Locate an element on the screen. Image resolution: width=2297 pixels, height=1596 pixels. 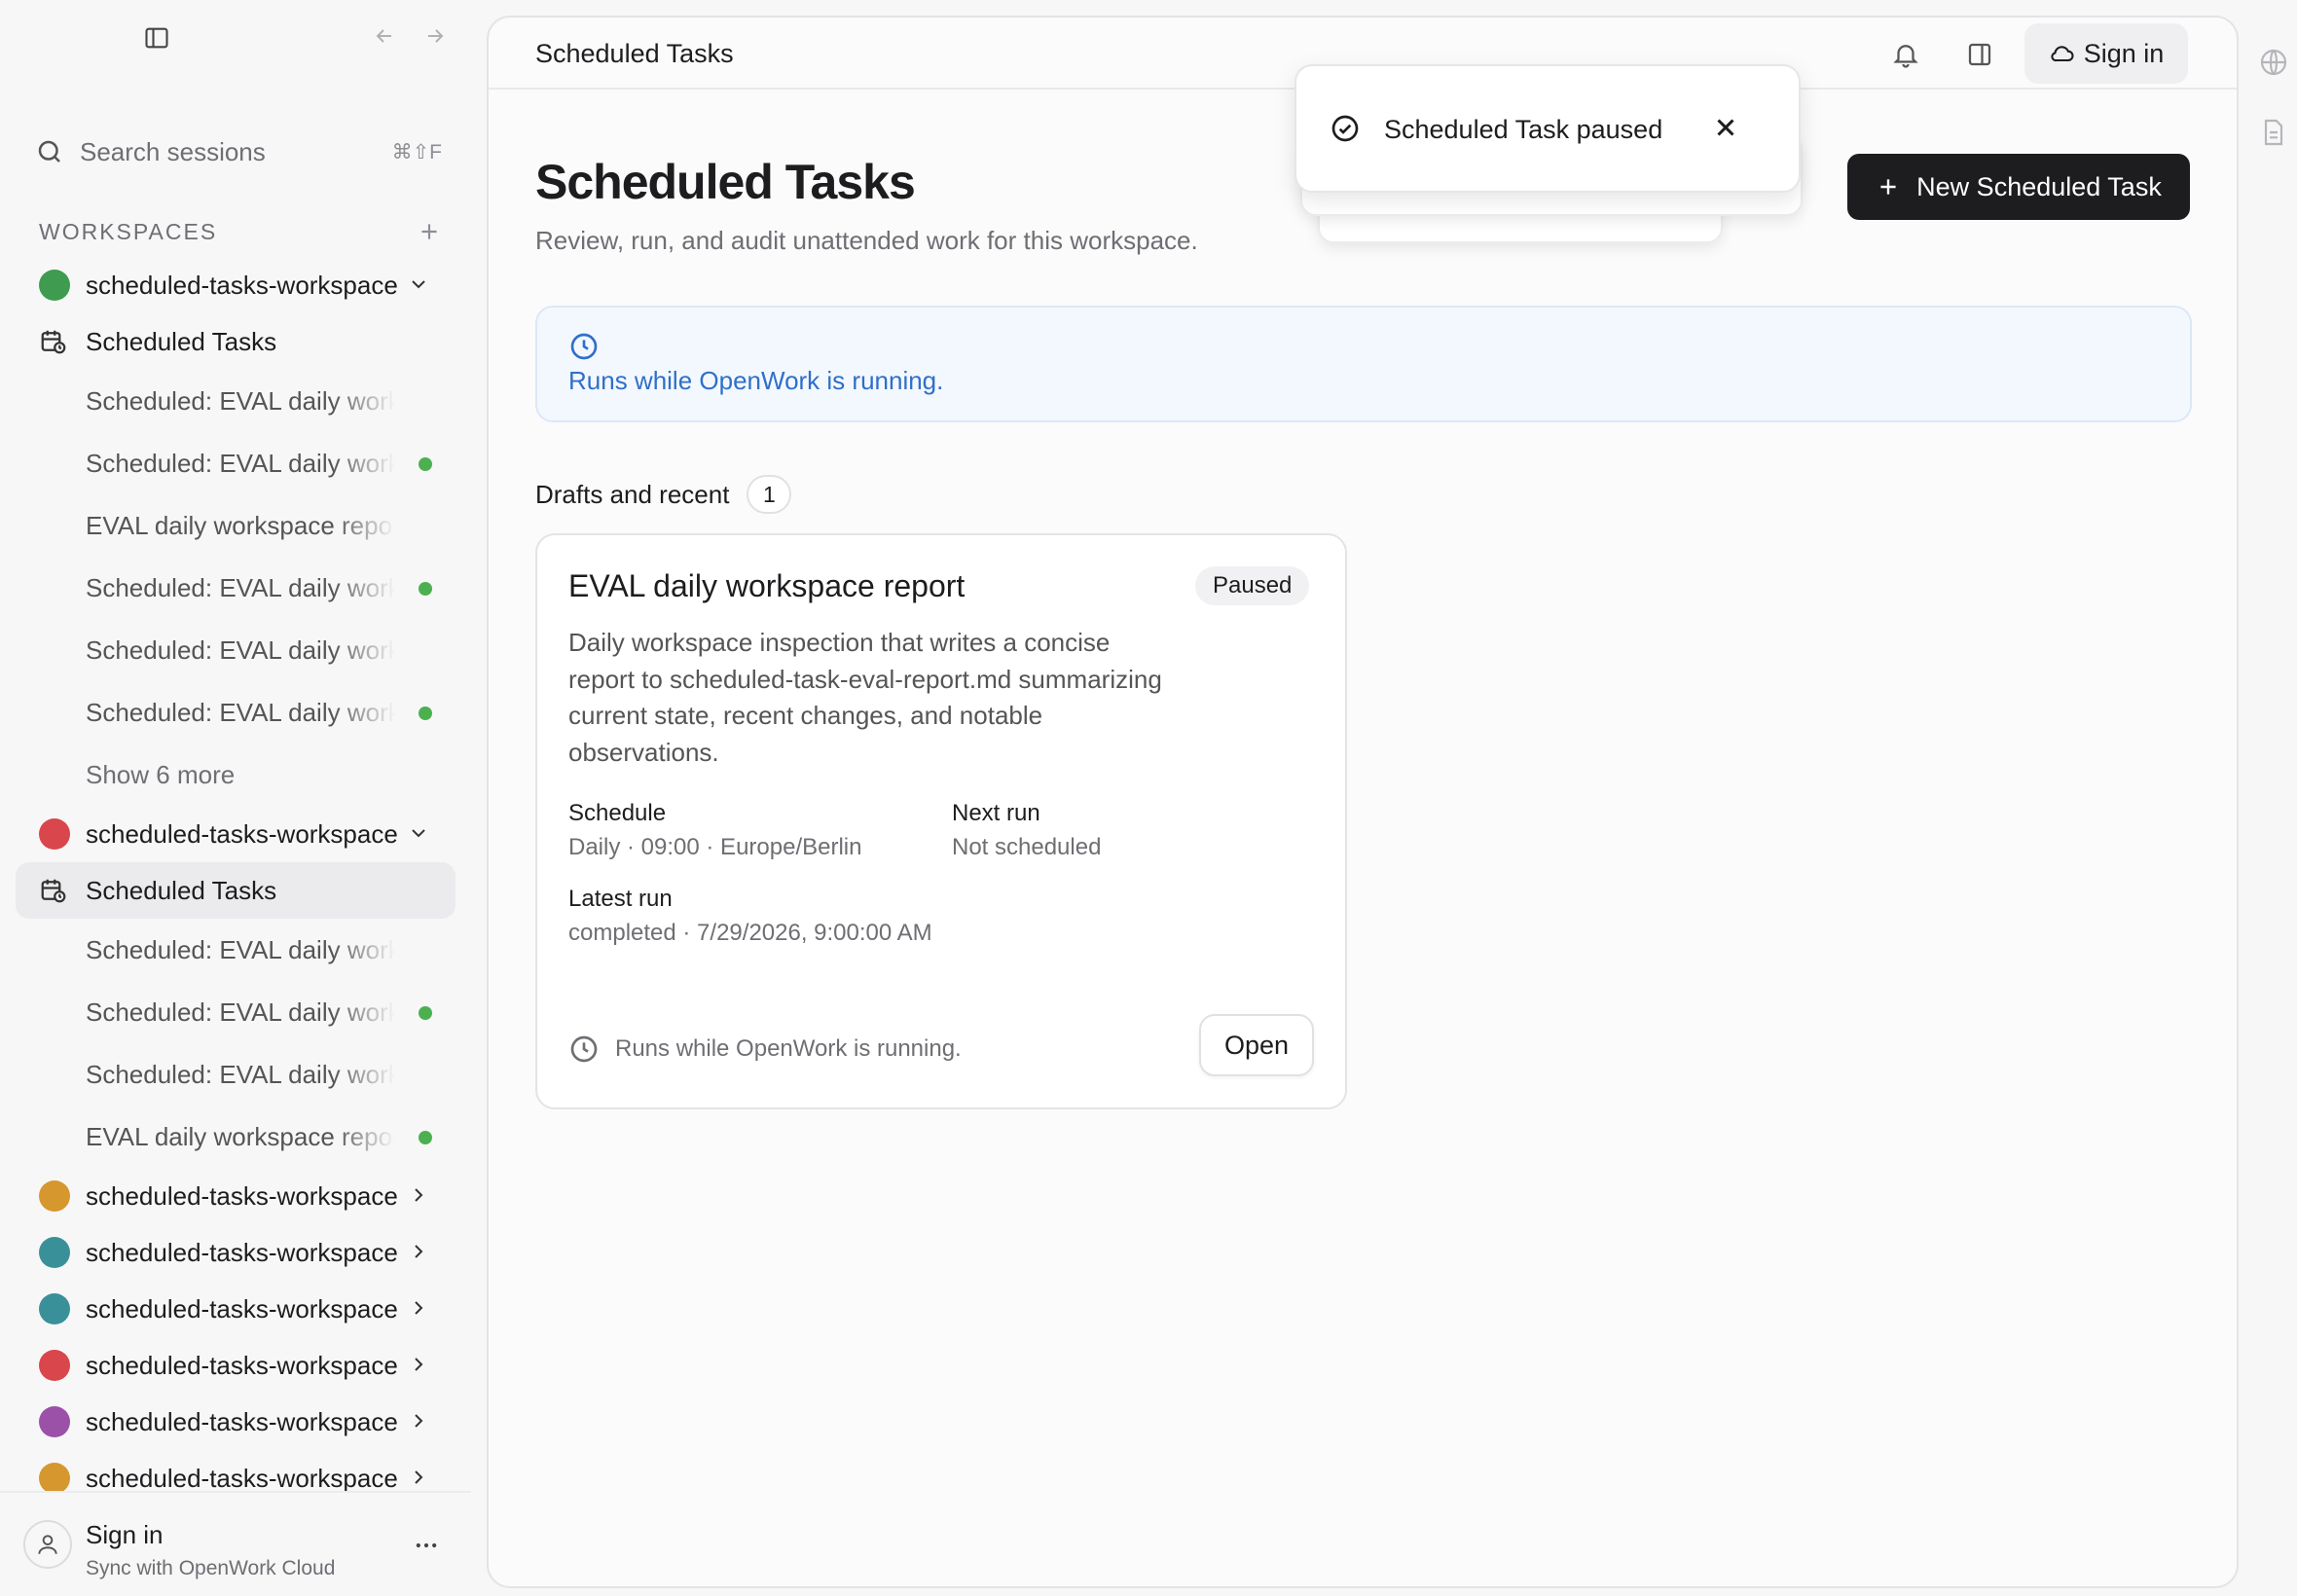
add-workspace-icon is located at coordinates (429, 231).